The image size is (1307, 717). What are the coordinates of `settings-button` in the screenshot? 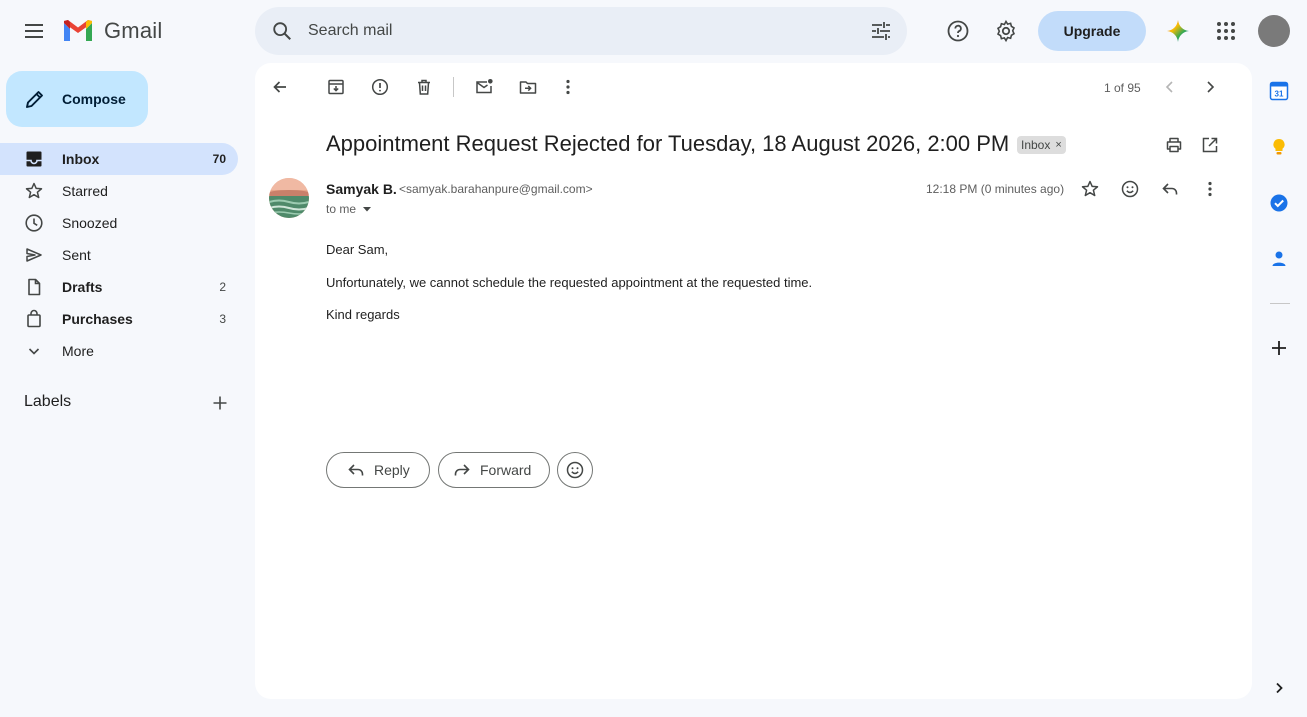 It's located at (1006, 31).